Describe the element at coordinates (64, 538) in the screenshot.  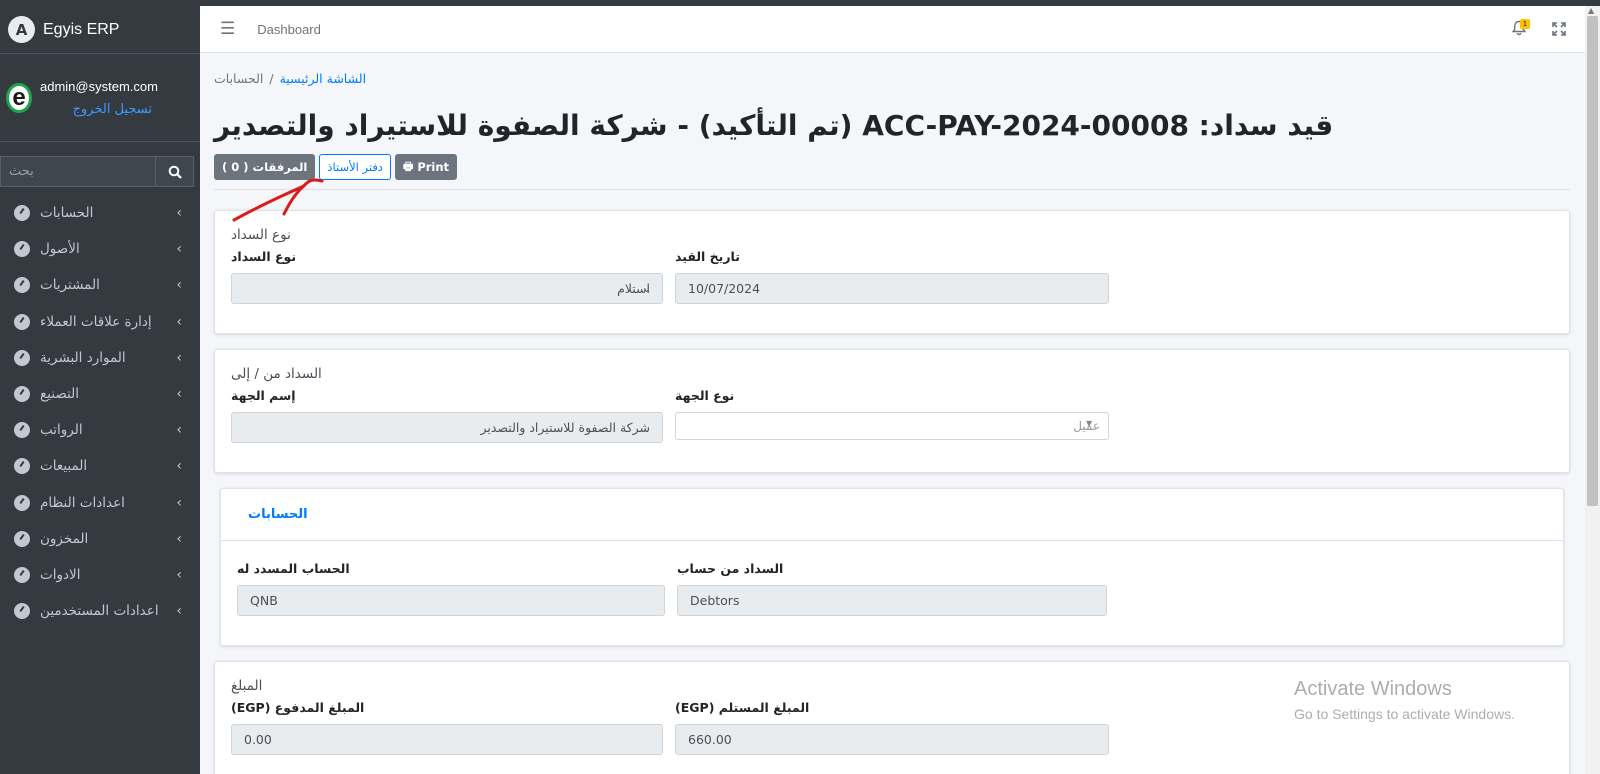
I see `sidebar-item-label: المخزون` at that location.